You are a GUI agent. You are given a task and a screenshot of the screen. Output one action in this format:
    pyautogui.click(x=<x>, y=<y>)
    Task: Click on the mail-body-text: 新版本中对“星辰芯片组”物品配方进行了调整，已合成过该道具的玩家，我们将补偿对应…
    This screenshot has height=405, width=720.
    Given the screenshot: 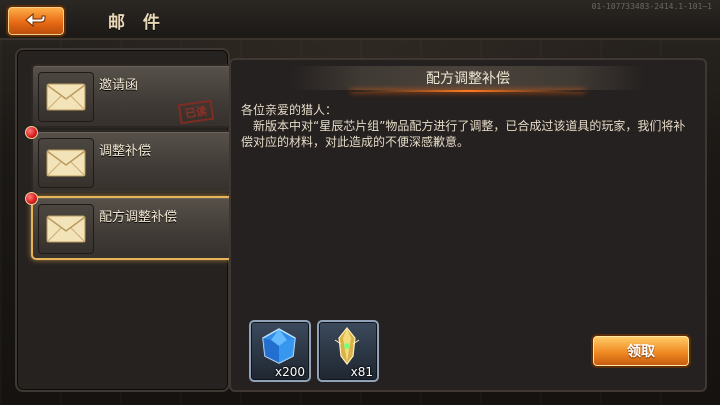 What is the action you would take?
    pyautogui.click(x=463, y=134)
    